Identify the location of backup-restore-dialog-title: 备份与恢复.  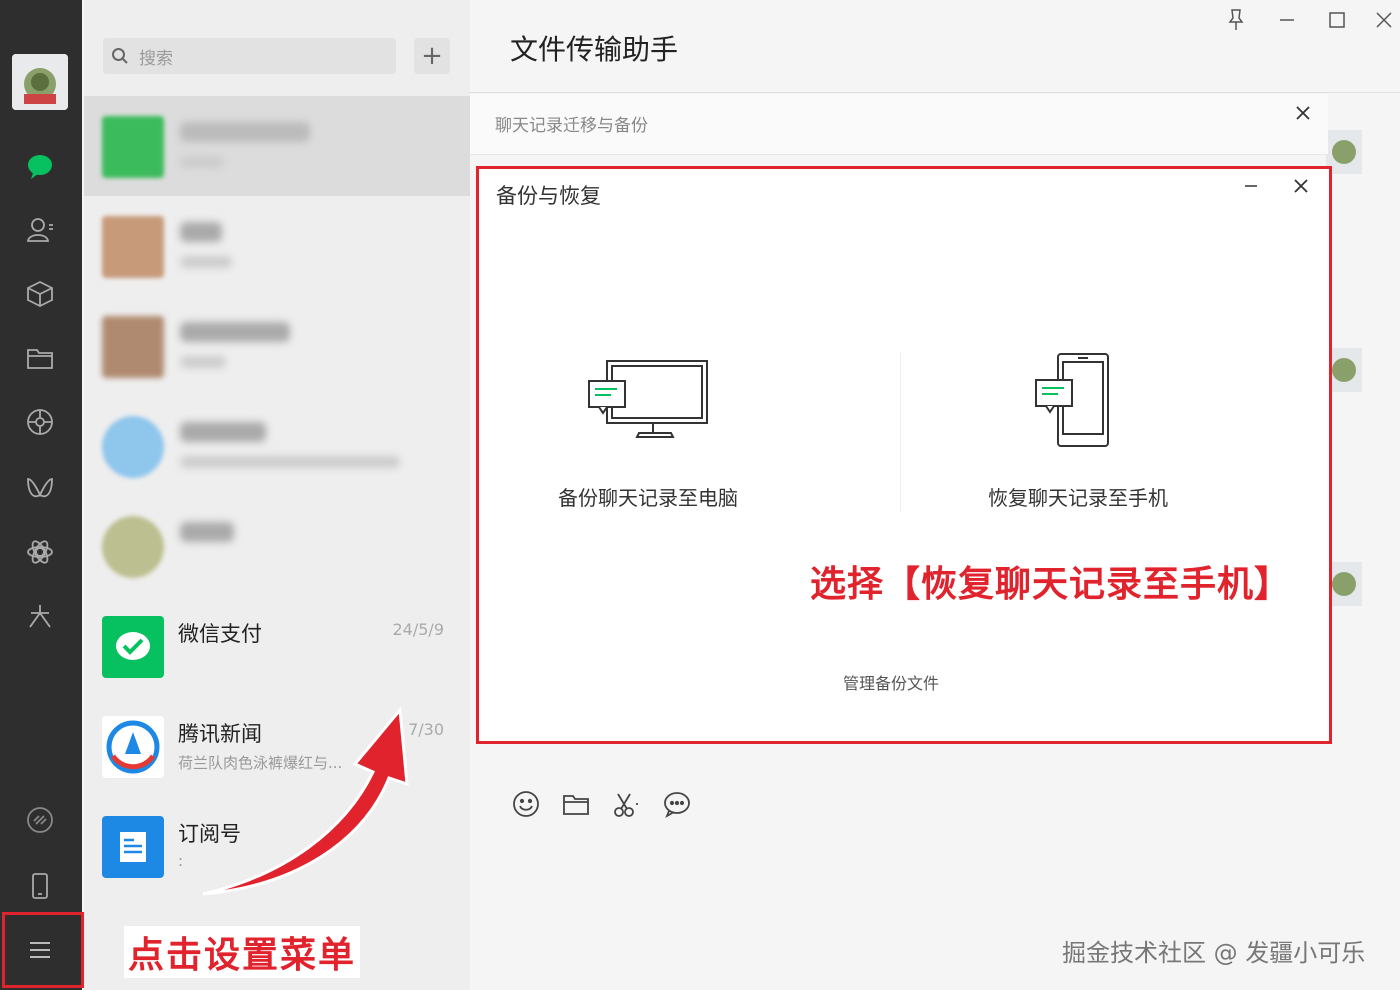
(548, 196).